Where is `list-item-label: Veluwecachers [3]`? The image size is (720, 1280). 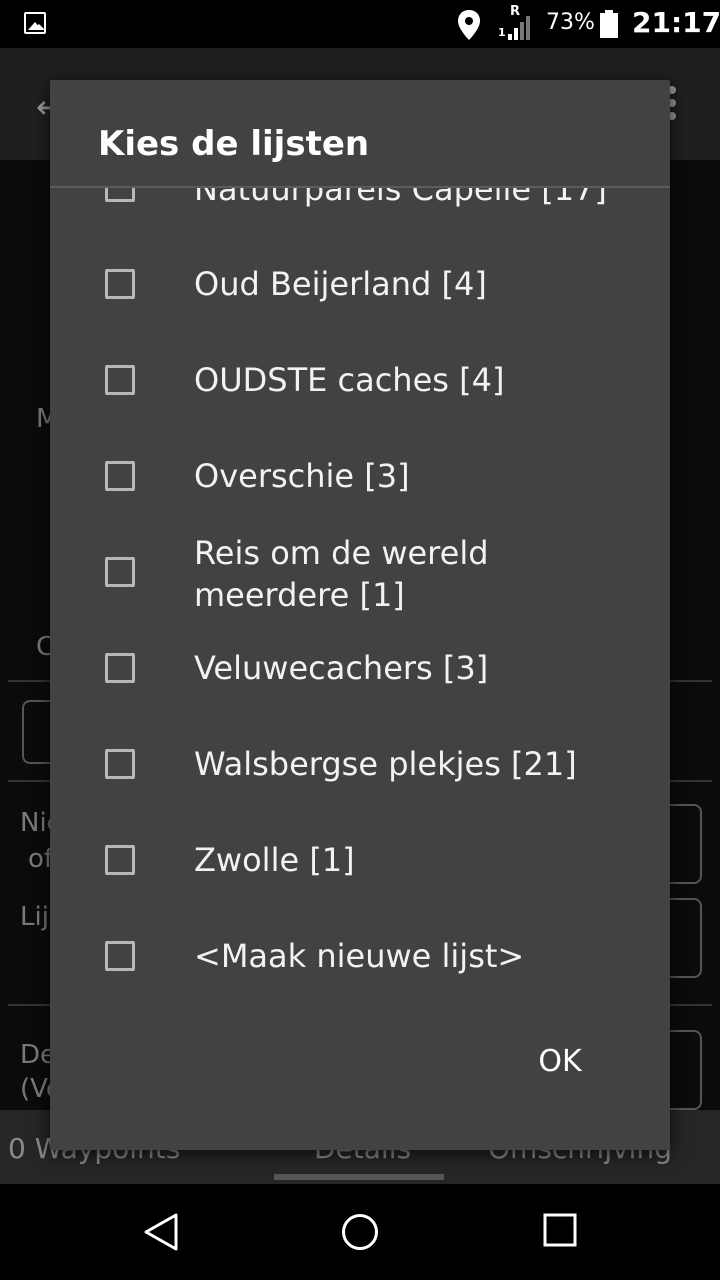
list-item-label: Veluwecachers [3] is located at coordinates (341, 668).